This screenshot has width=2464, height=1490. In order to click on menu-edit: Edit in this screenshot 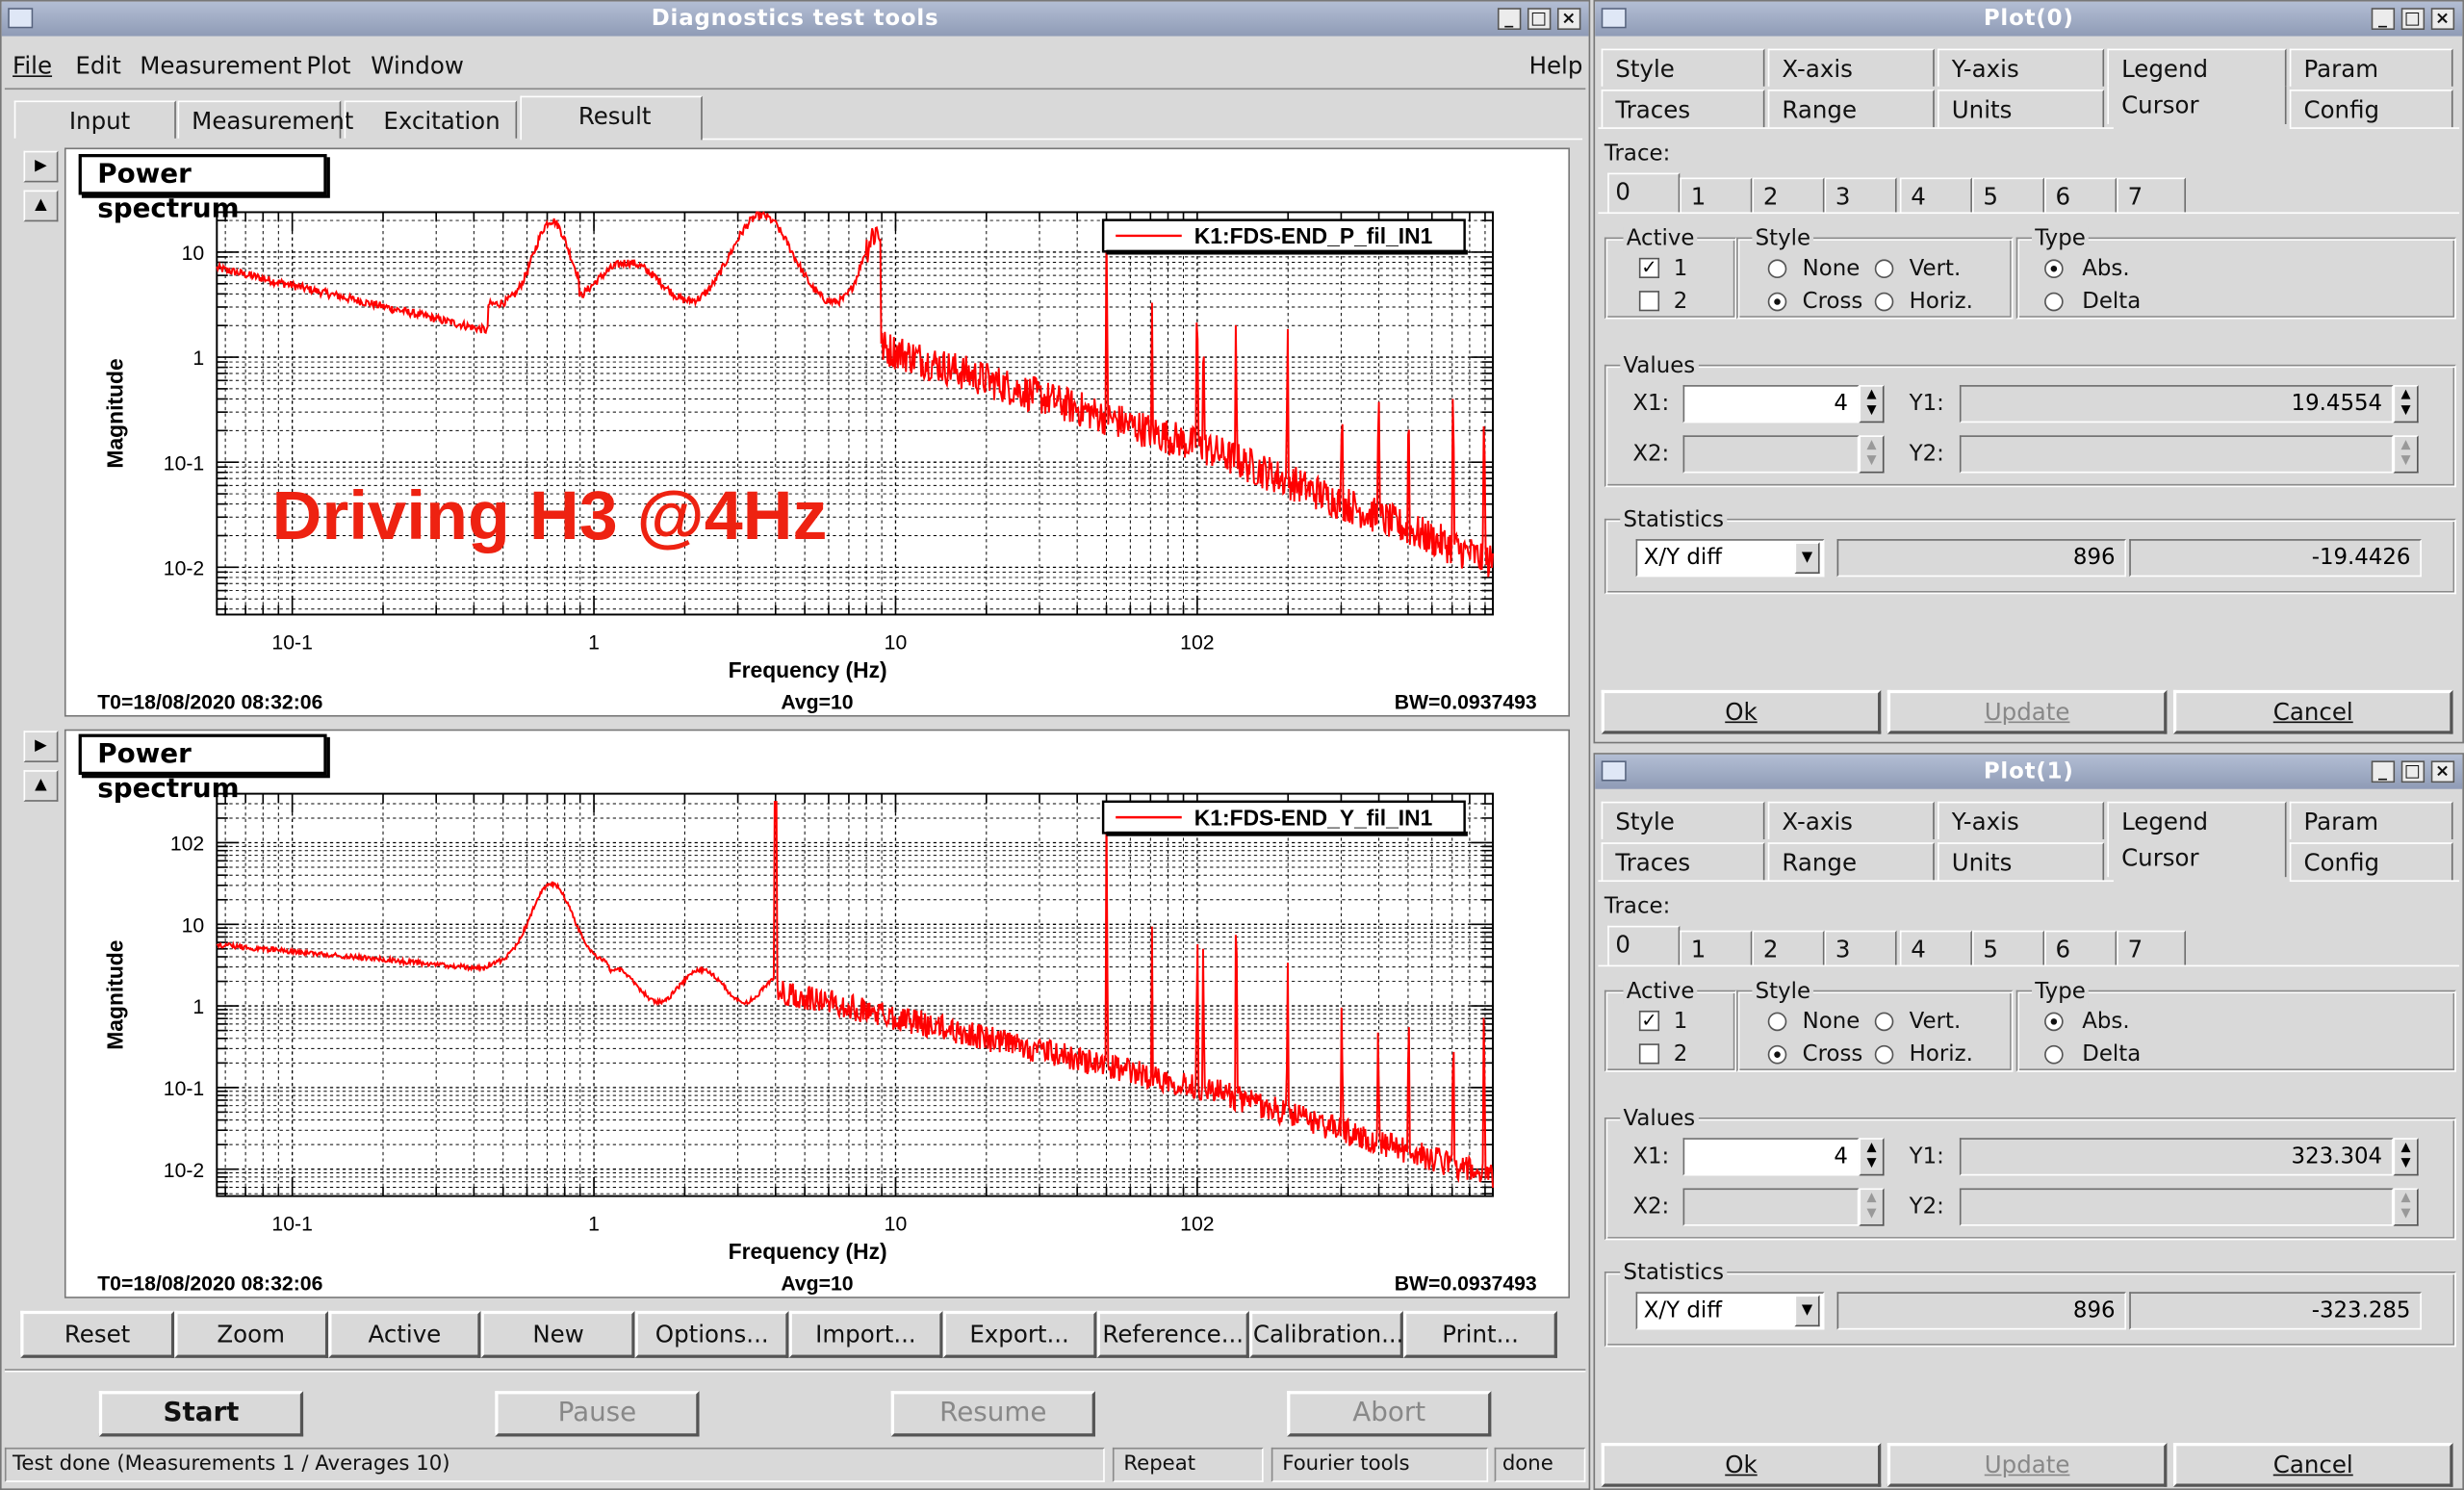, I will do `click(97, 66)`.